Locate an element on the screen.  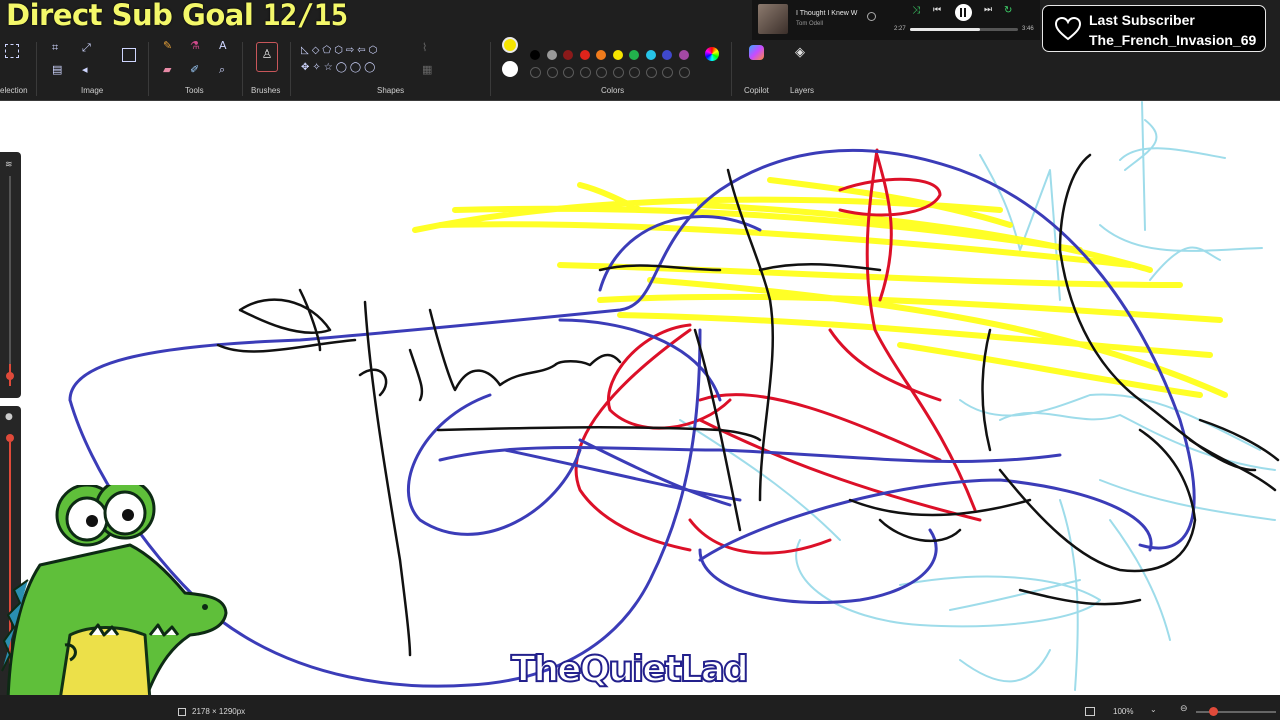
resize-icon: ⤢ is located at coordinates (86, 48).